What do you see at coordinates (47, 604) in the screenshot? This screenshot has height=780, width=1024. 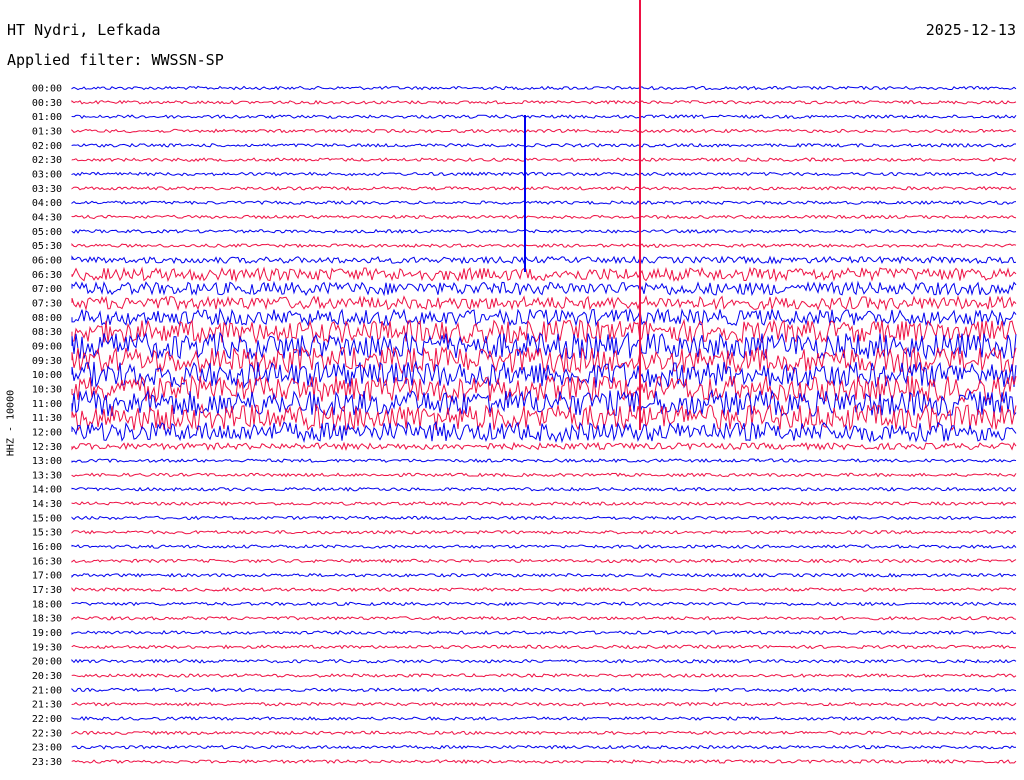 I see `time-label: 18:00` at bounding box center [47, 604].